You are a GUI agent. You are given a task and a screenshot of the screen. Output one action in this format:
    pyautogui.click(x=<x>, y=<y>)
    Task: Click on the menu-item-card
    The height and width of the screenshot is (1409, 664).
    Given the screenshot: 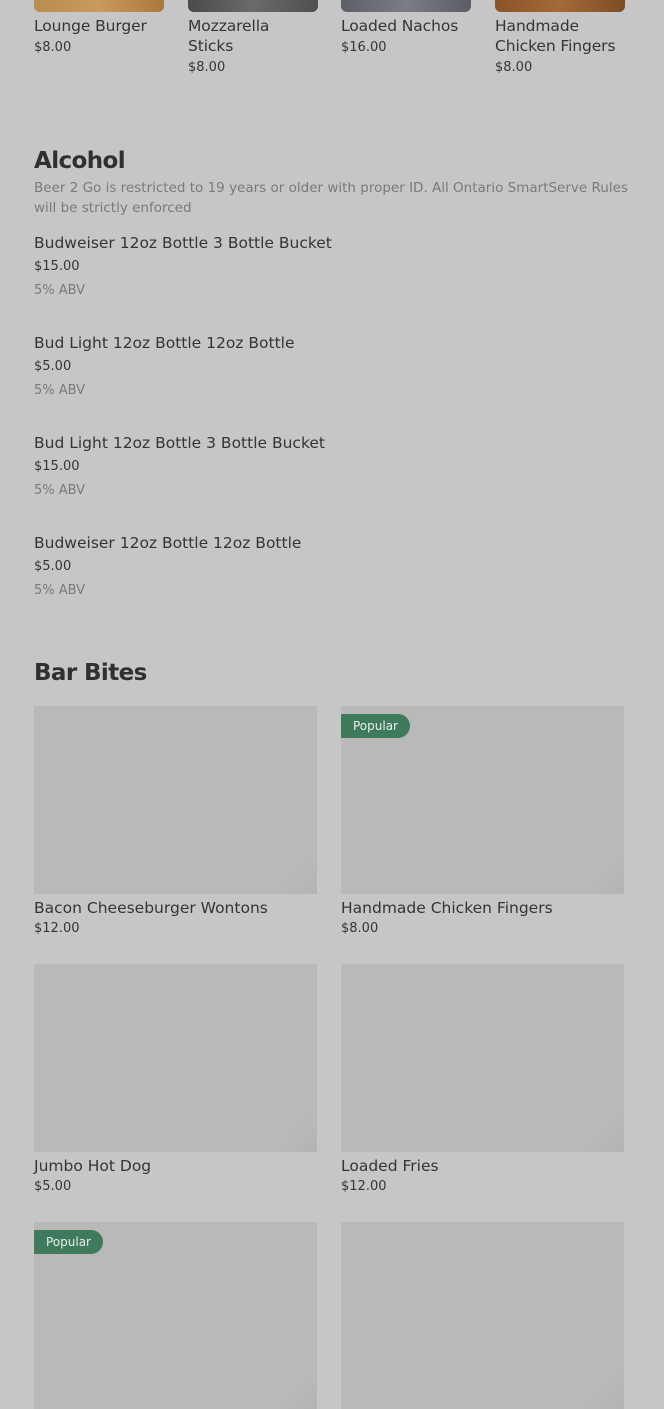 What is the action you would take?
    pyautogui.click(x=482, y=1315)
    